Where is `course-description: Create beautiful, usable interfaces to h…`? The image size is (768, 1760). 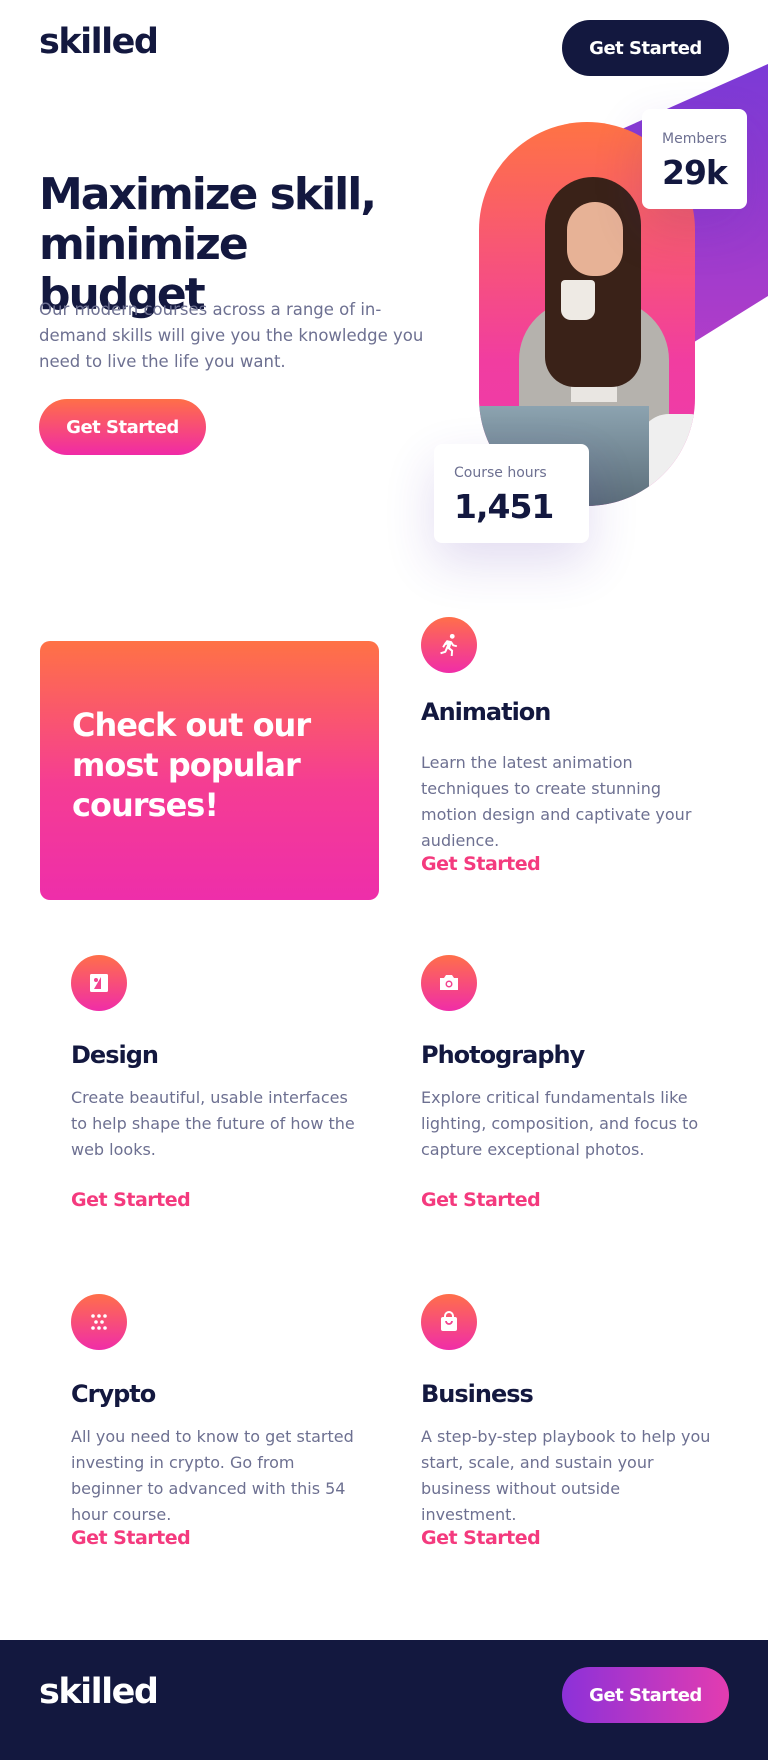 course-description: Create beautiful, usable interfaces to h… is located at coordinates (213, 1123).